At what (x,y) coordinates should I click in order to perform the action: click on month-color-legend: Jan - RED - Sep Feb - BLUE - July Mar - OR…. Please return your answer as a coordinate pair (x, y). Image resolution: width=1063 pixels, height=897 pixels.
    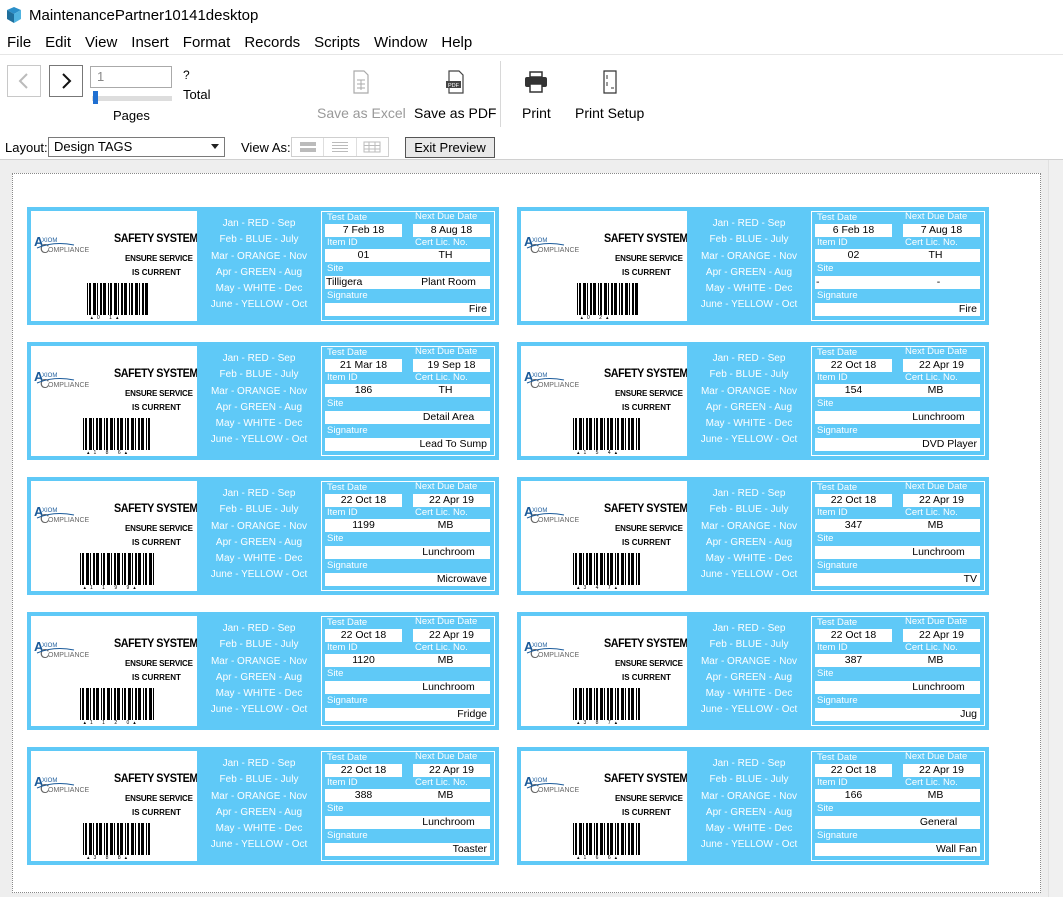
    Looking at the image, I should click on (259, 535).